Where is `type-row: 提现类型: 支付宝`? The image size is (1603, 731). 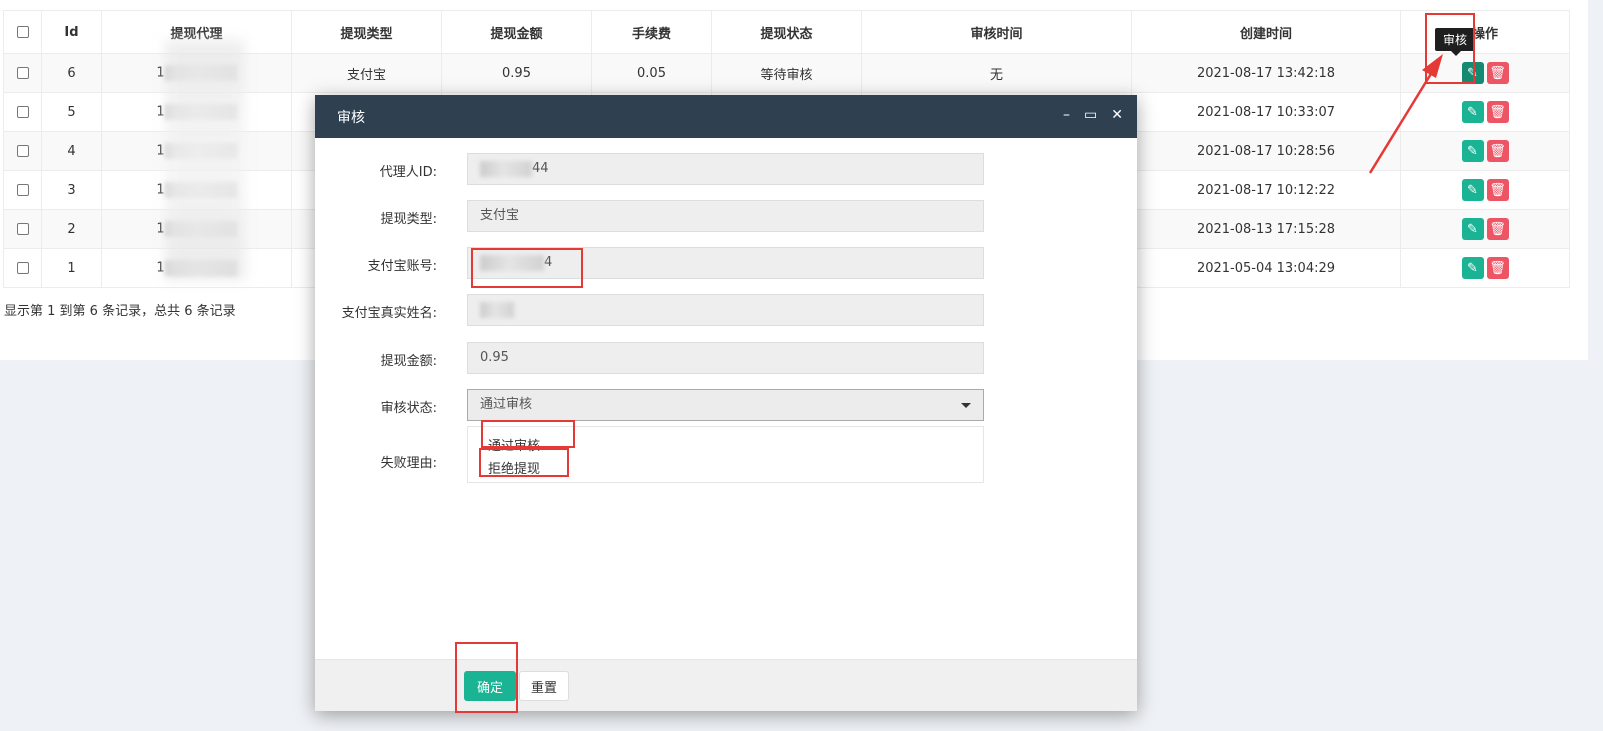 type-row: 提现类型: 支付宝 is located at coordinates (726, 216).